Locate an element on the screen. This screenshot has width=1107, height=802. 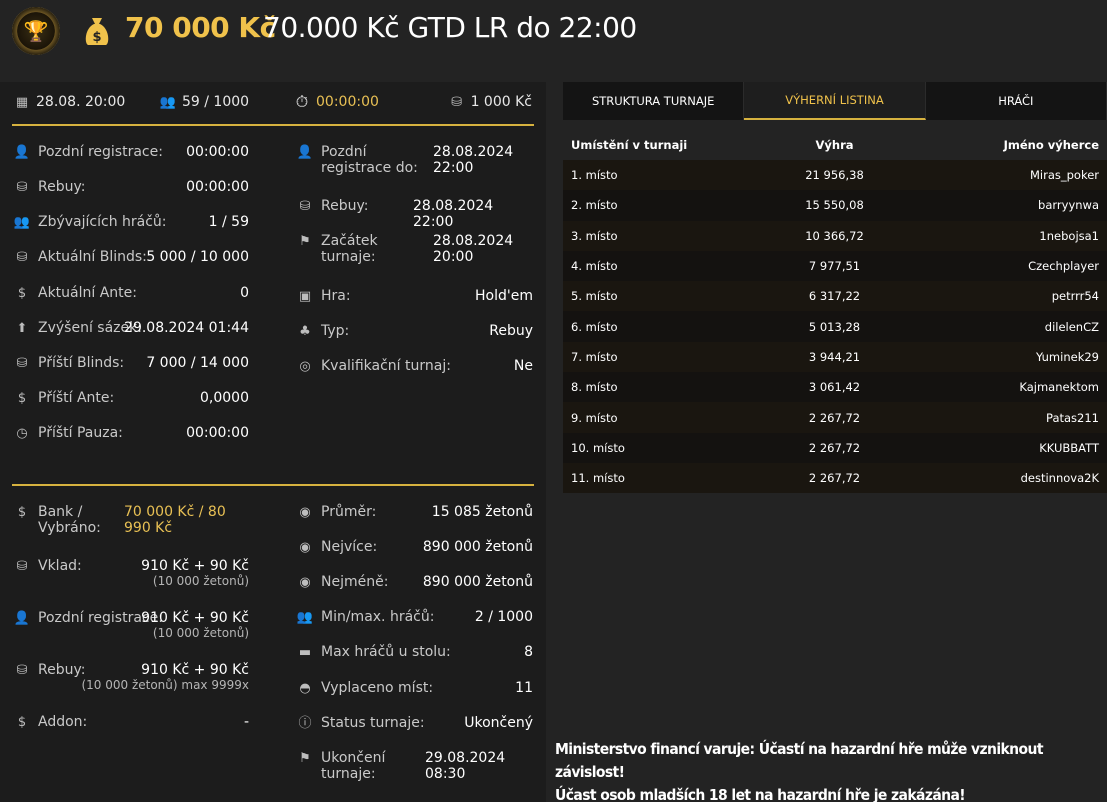
info-value: 910 Kč + 90 Kč (10 000 žetonů) max 9999x is located at coordinates (165, 677).